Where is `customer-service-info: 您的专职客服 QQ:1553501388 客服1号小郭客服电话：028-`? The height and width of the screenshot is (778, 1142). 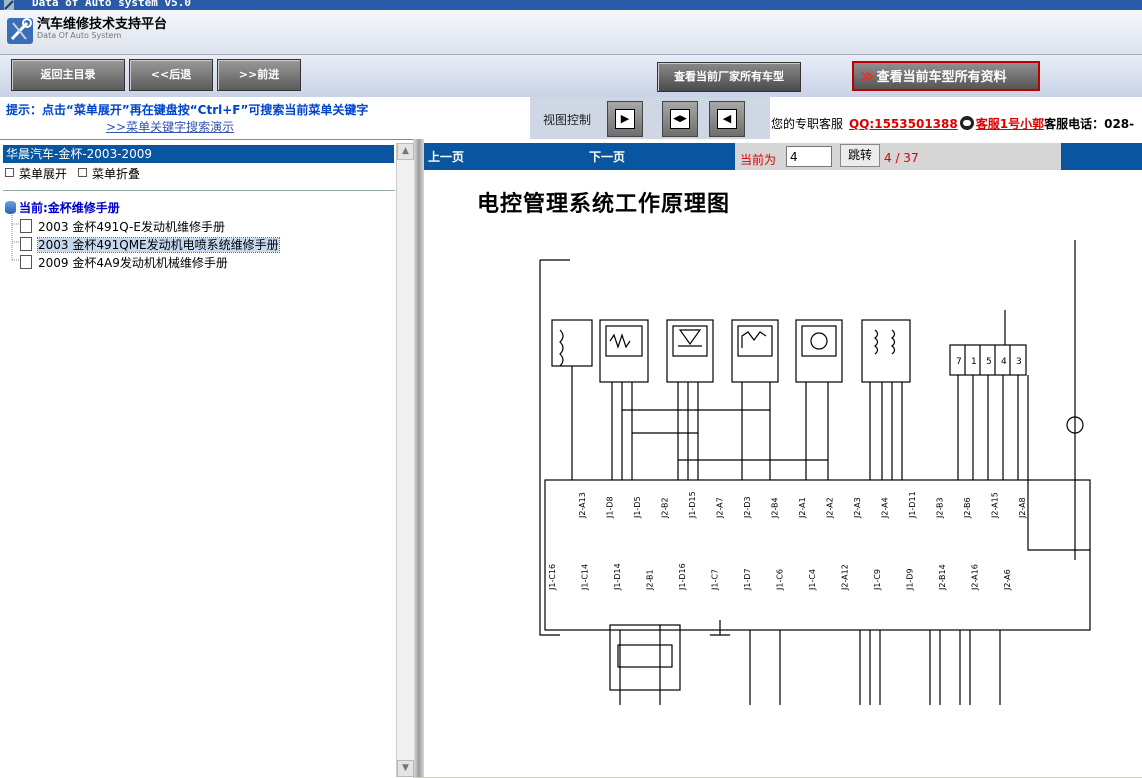 customer-service-info: 您的专职客服 QQ:1553501388 客服1号小郭客服电话：028- is located at coordinates (952, 123).